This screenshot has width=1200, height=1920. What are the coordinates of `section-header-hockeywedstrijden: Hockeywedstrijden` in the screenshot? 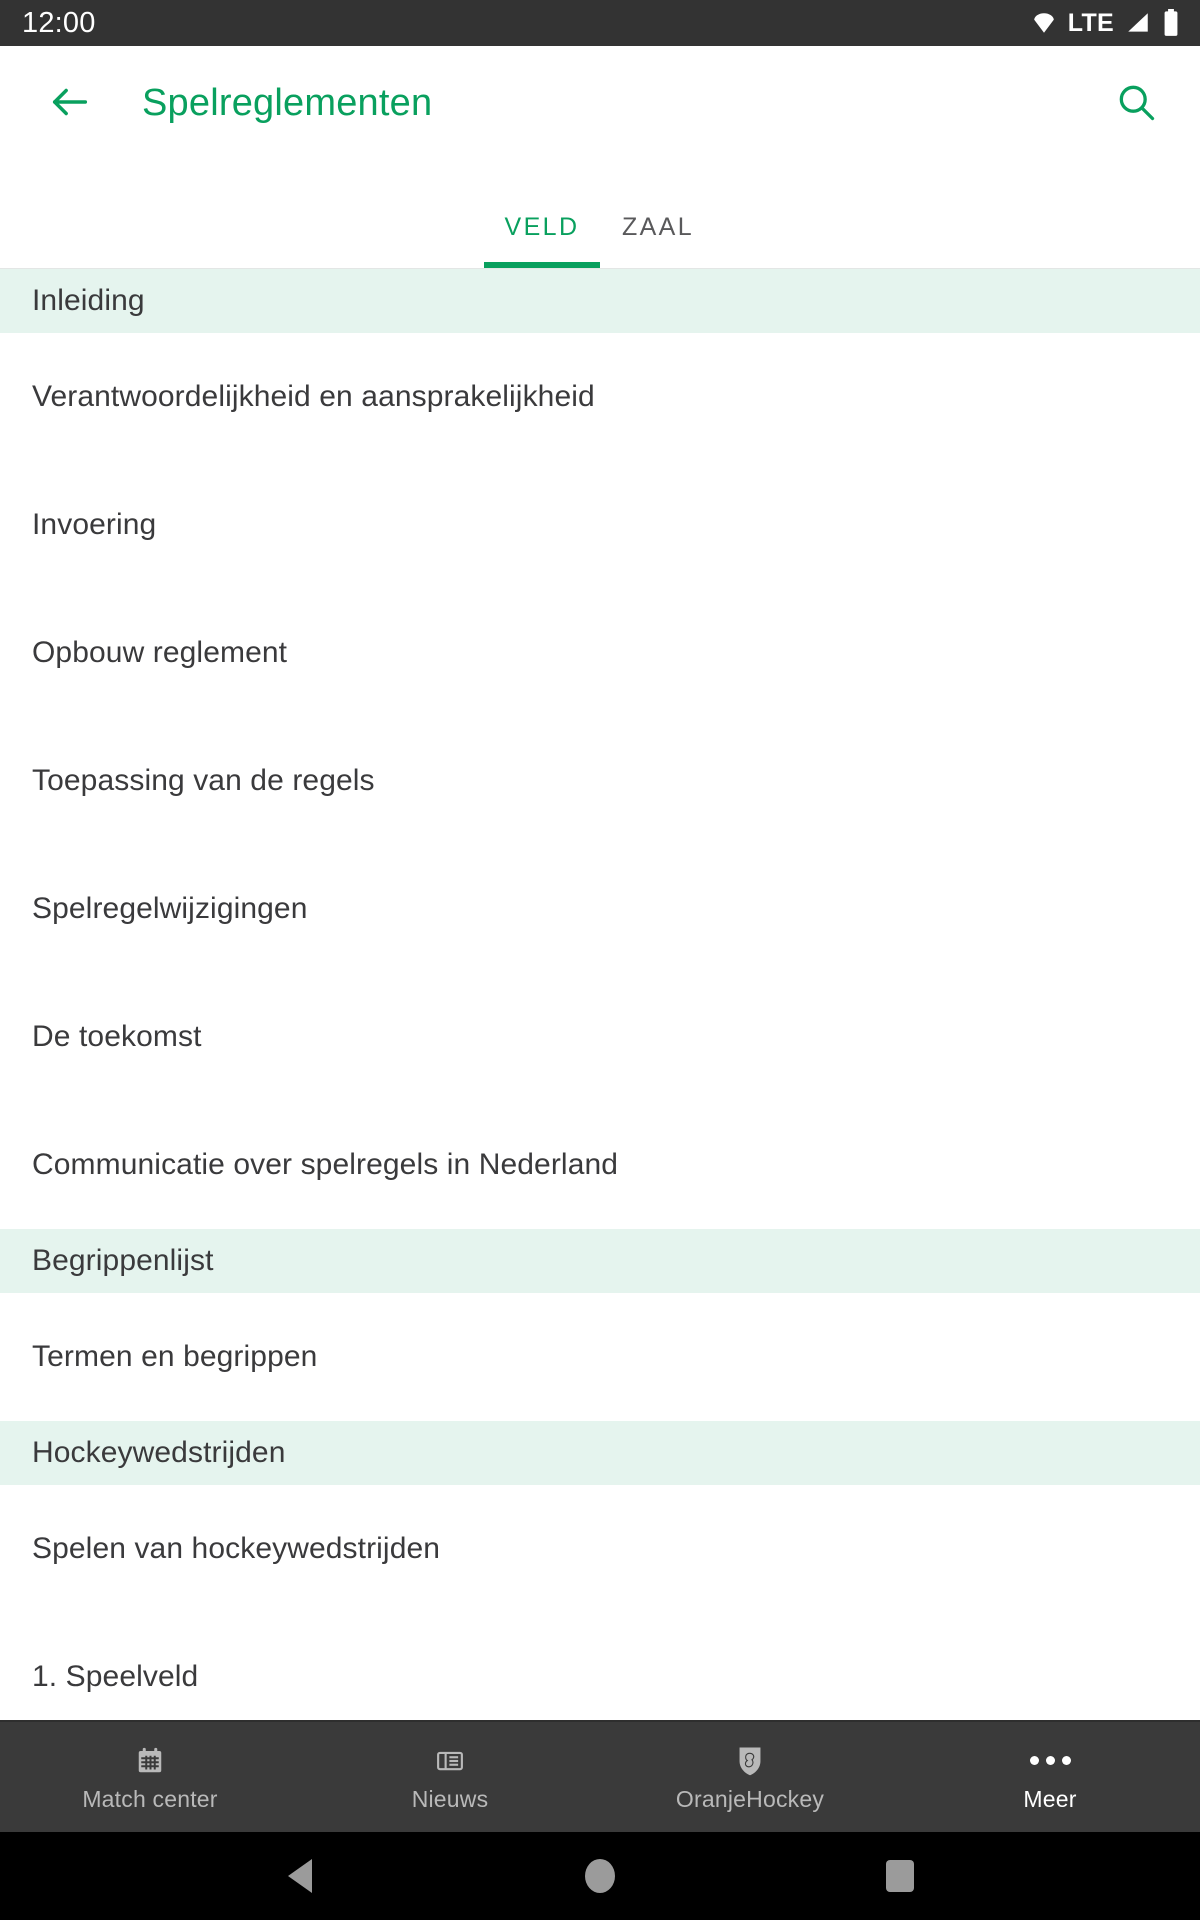 It's located at (600, 1453).